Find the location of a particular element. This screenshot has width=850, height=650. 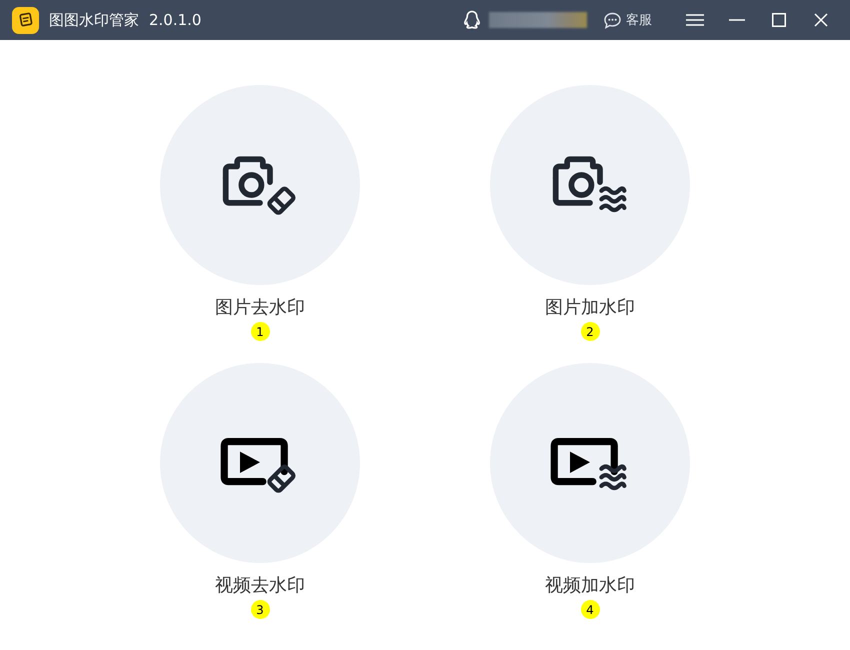

penguin-icon is located at coordinates (472, 20).